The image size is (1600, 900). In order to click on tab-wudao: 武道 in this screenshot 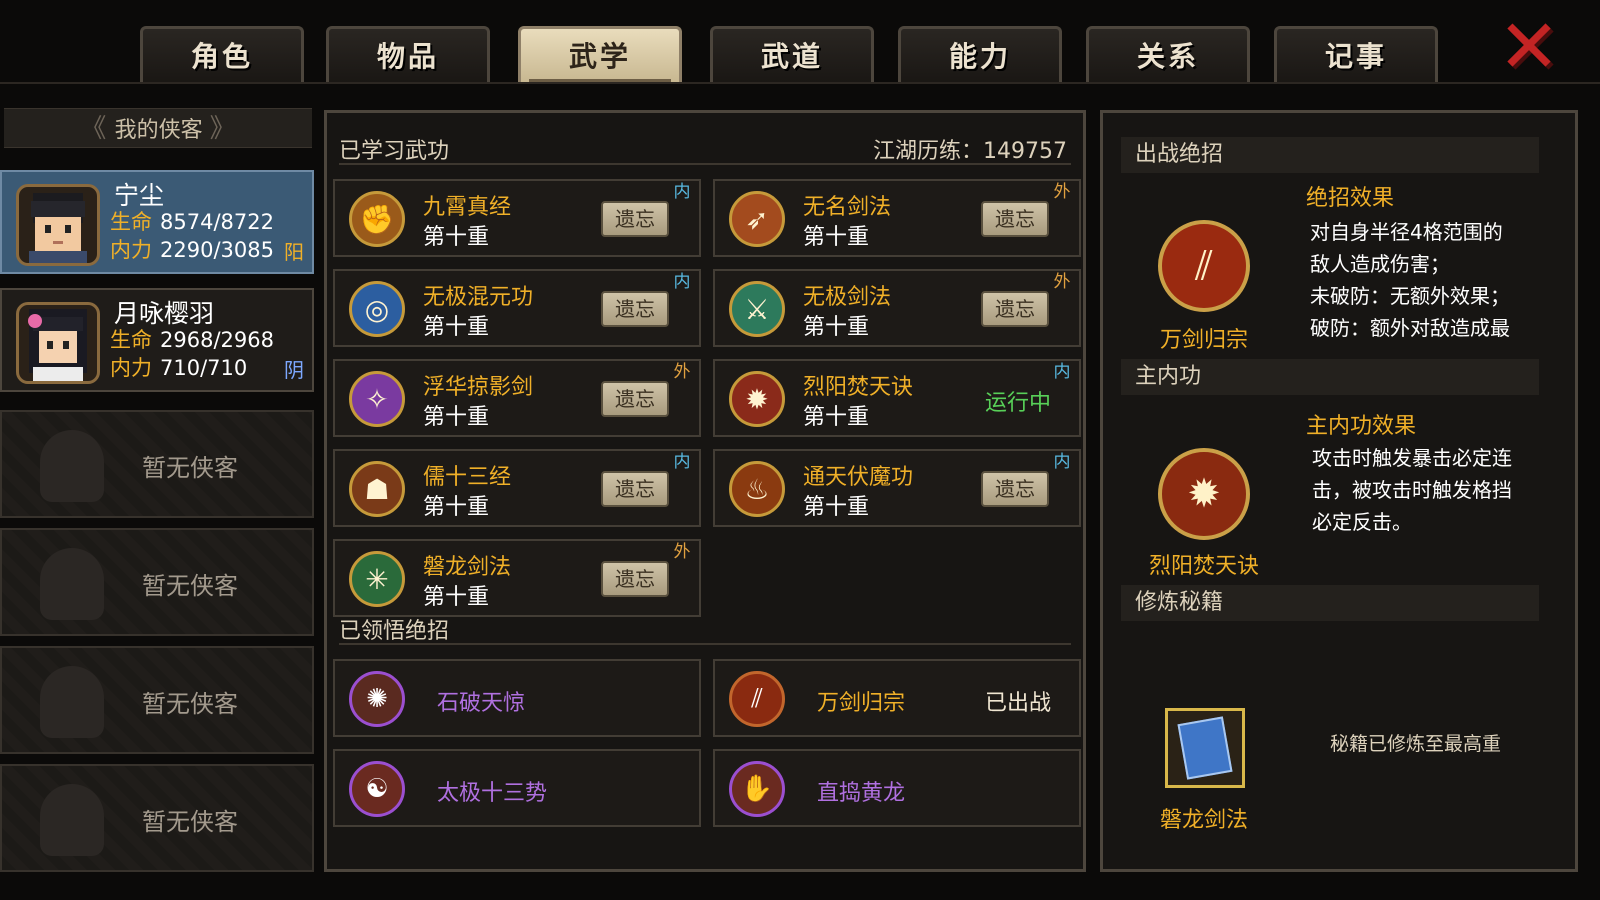, I will do `click(792, 54)`.